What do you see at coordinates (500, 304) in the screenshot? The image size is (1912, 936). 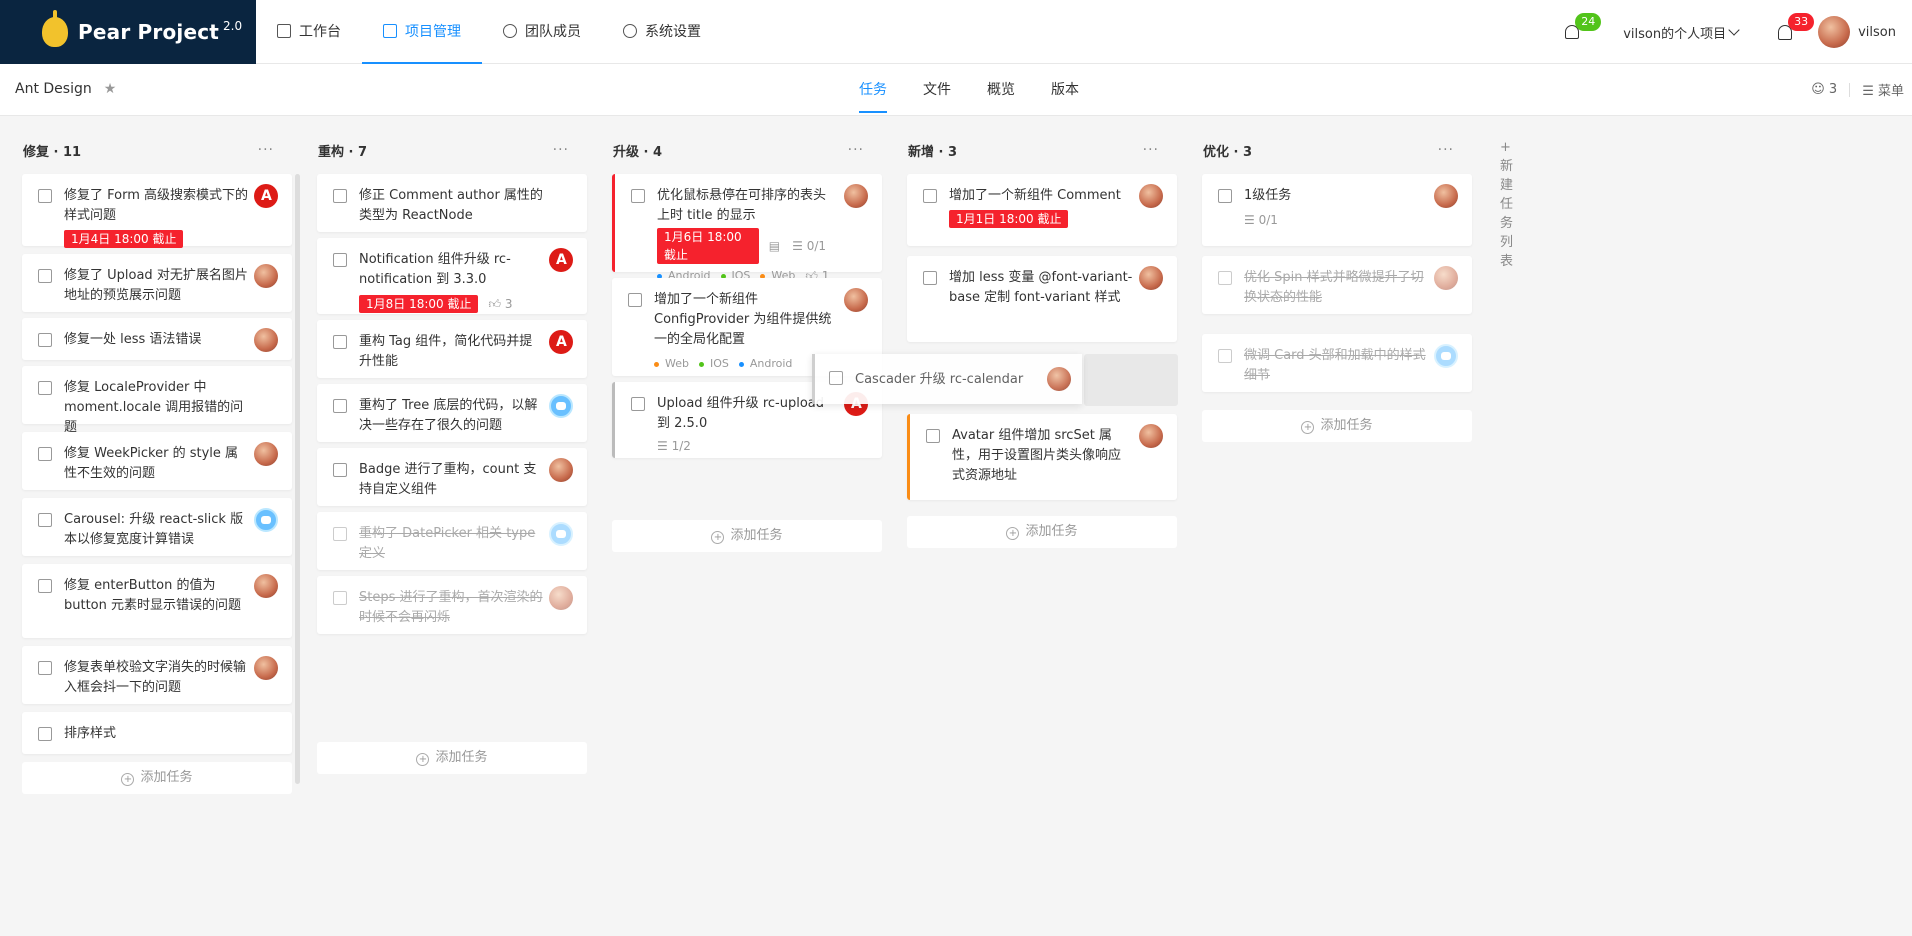 I see `like-count: 👍︎ 3` at bounding box center [500, 304].